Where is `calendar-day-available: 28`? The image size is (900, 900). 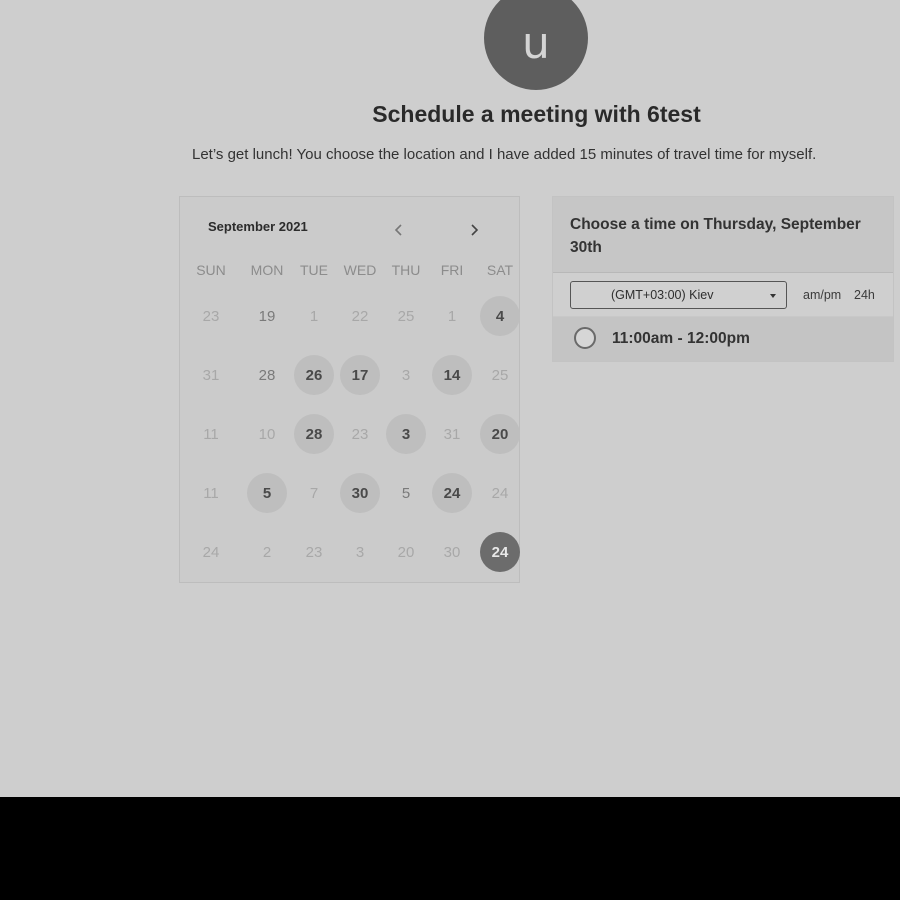 calendar-day-available: 28 is located at coordinates (314, 434).